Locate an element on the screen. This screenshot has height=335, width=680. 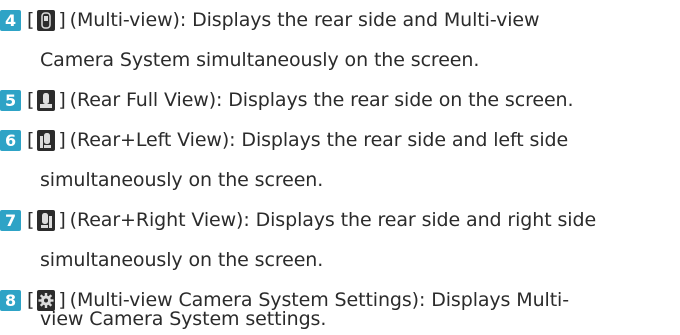
list-item-8-continued-text: view Camera System settings. is located at coordinates (183, 319).